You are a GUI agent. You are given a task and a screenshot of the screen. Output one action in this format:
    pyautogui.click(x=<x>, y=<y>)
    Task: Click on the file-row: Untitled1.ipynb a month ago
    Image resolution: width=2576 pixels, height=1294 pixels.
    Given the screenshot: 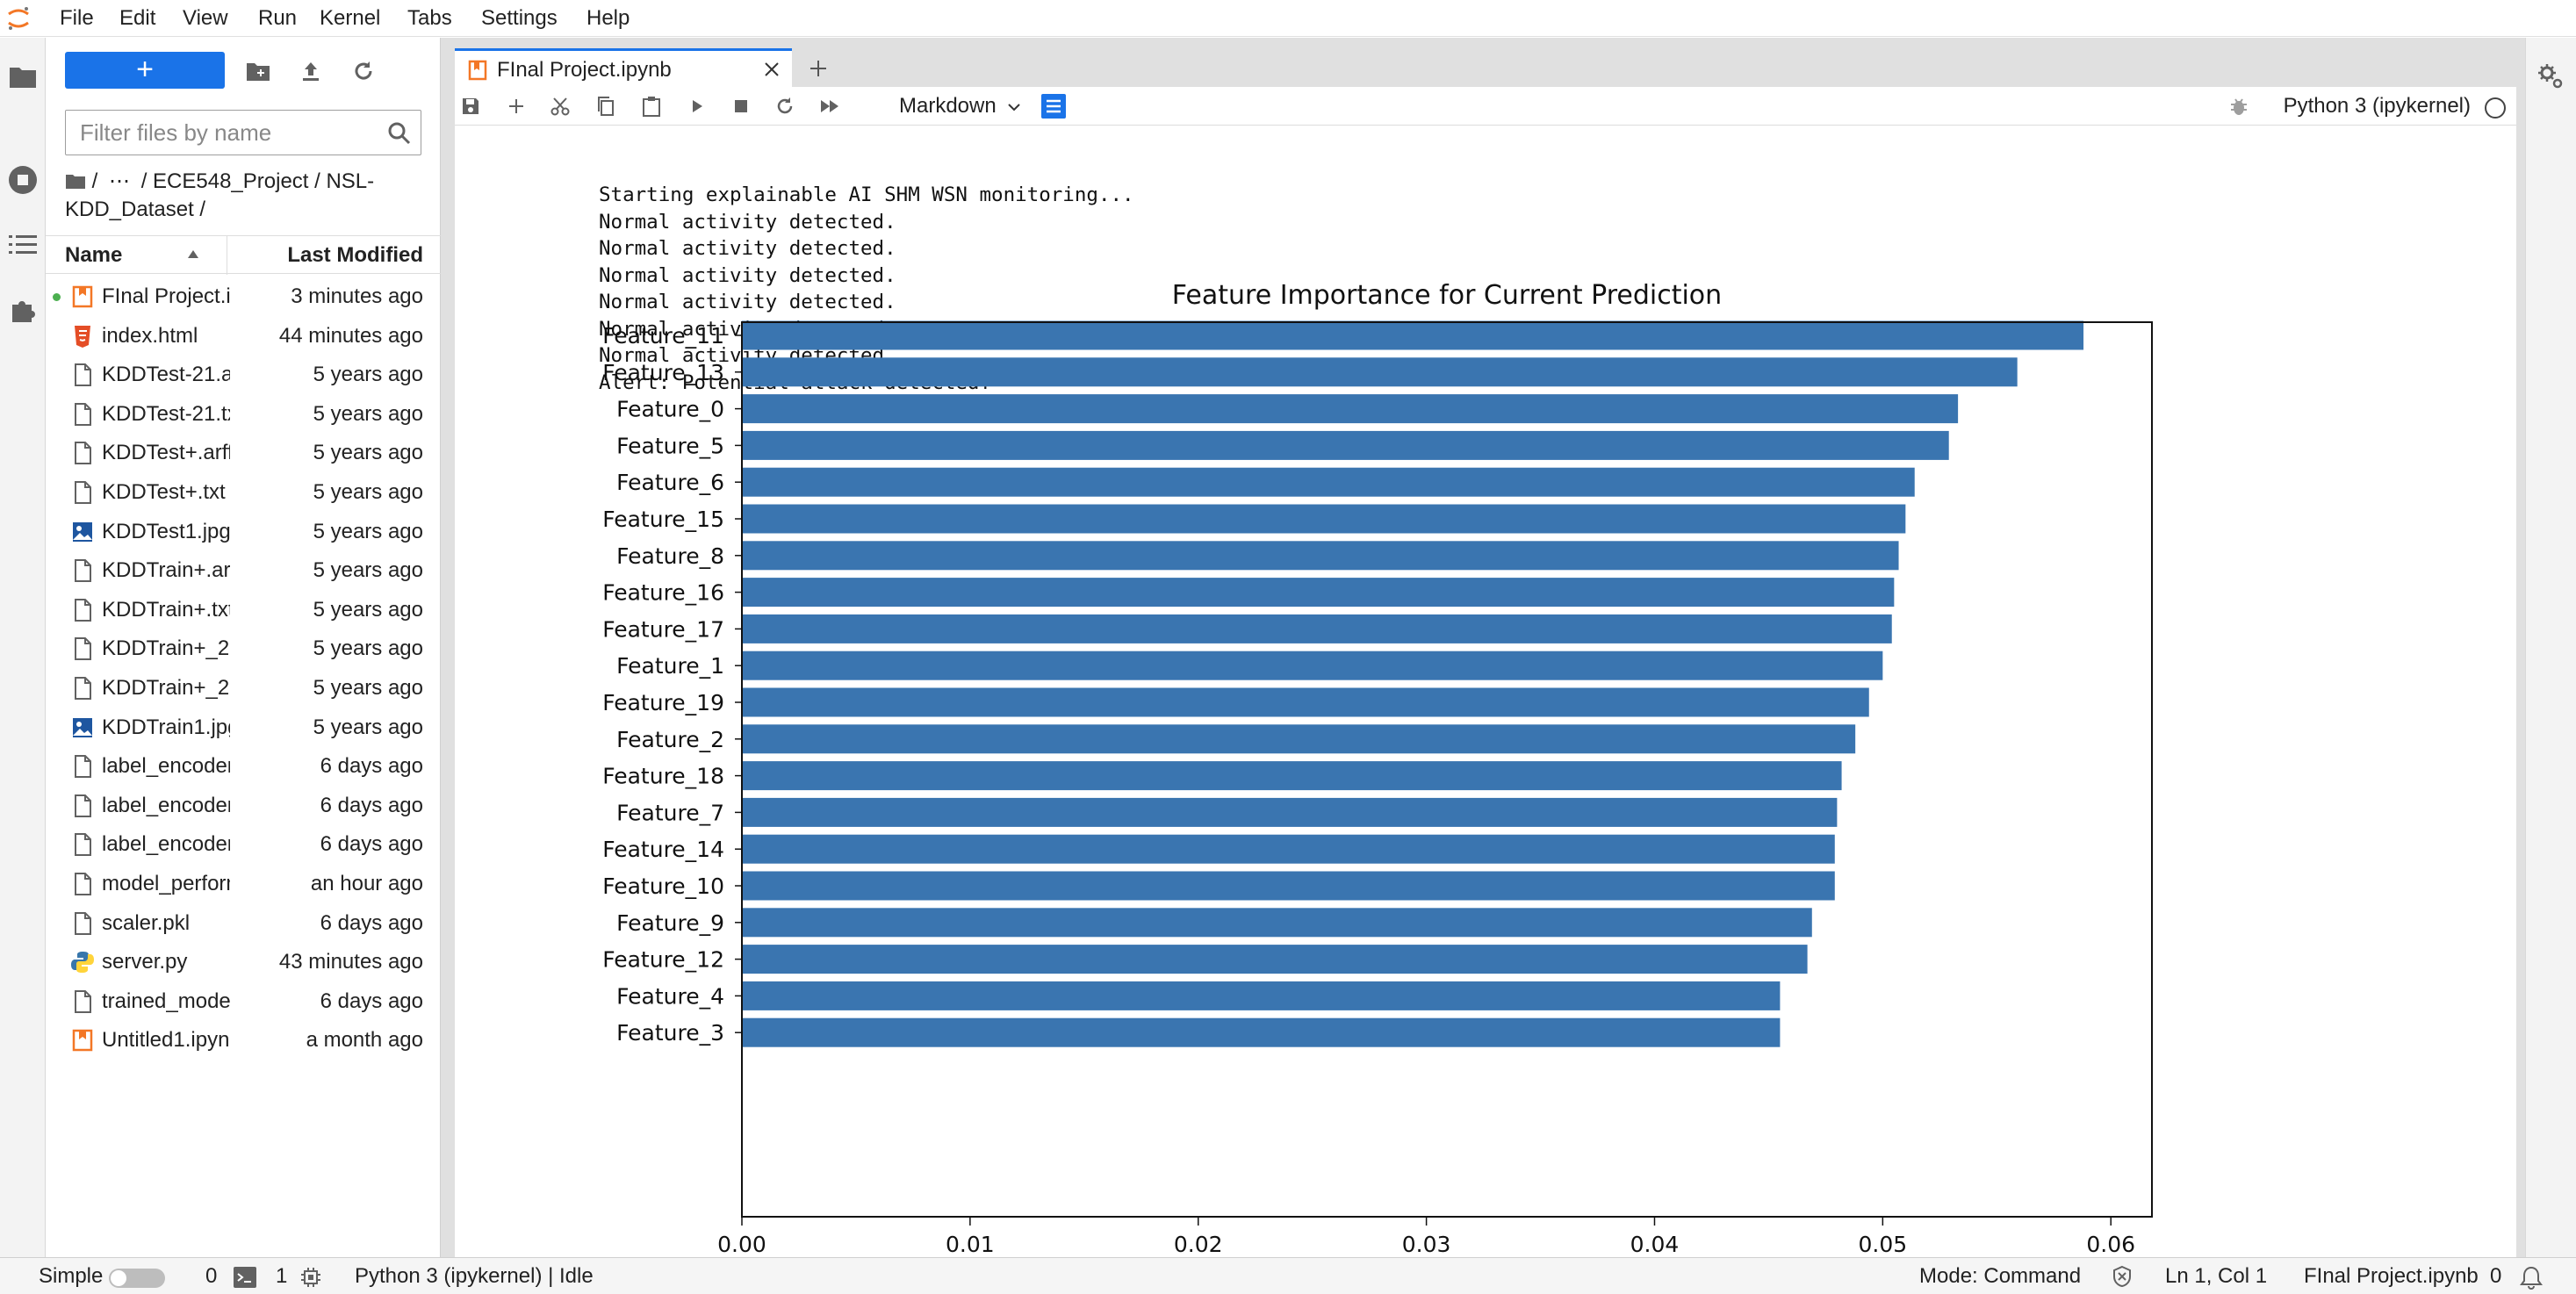 What is the action you would take?
    pyautogui.click(x=243, y=1040)
    